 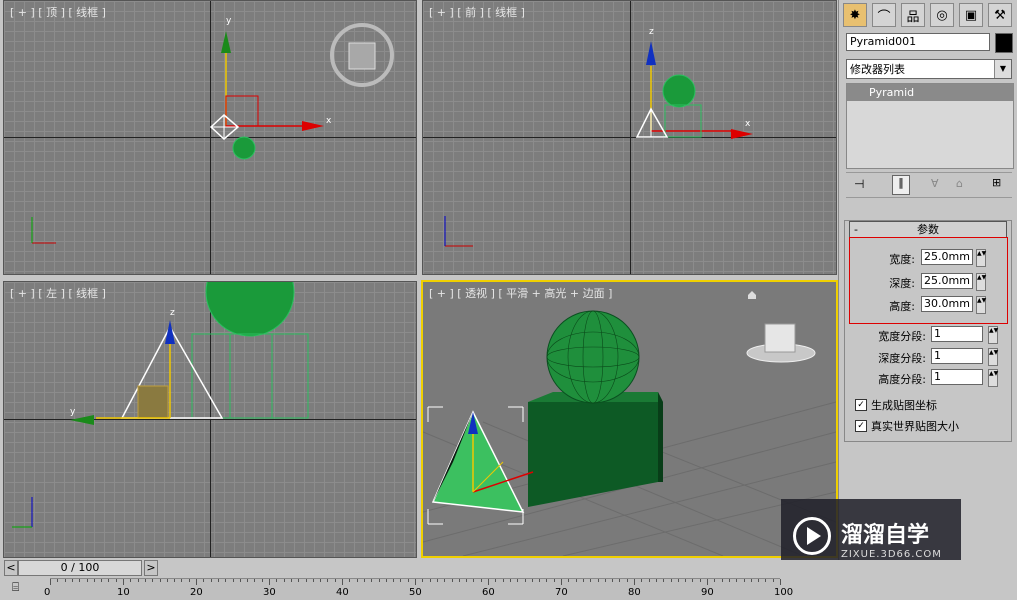 I want to click on track-bar: 0 10 20 30 40 50 60 70 80 90 100, so click(x=418, y=589).